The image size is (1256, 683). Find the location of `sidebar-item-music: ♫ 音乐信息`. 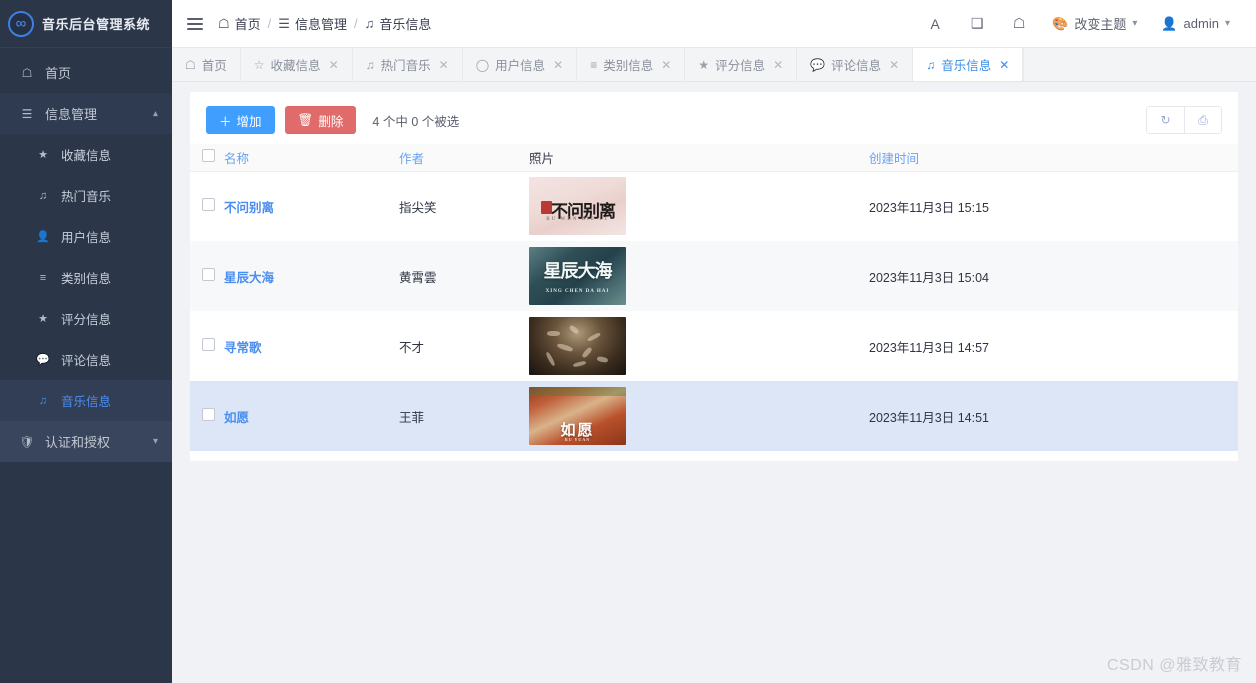

sidebar-item-music: ♫ 音乐信息 is located at coordinates (86, 400).